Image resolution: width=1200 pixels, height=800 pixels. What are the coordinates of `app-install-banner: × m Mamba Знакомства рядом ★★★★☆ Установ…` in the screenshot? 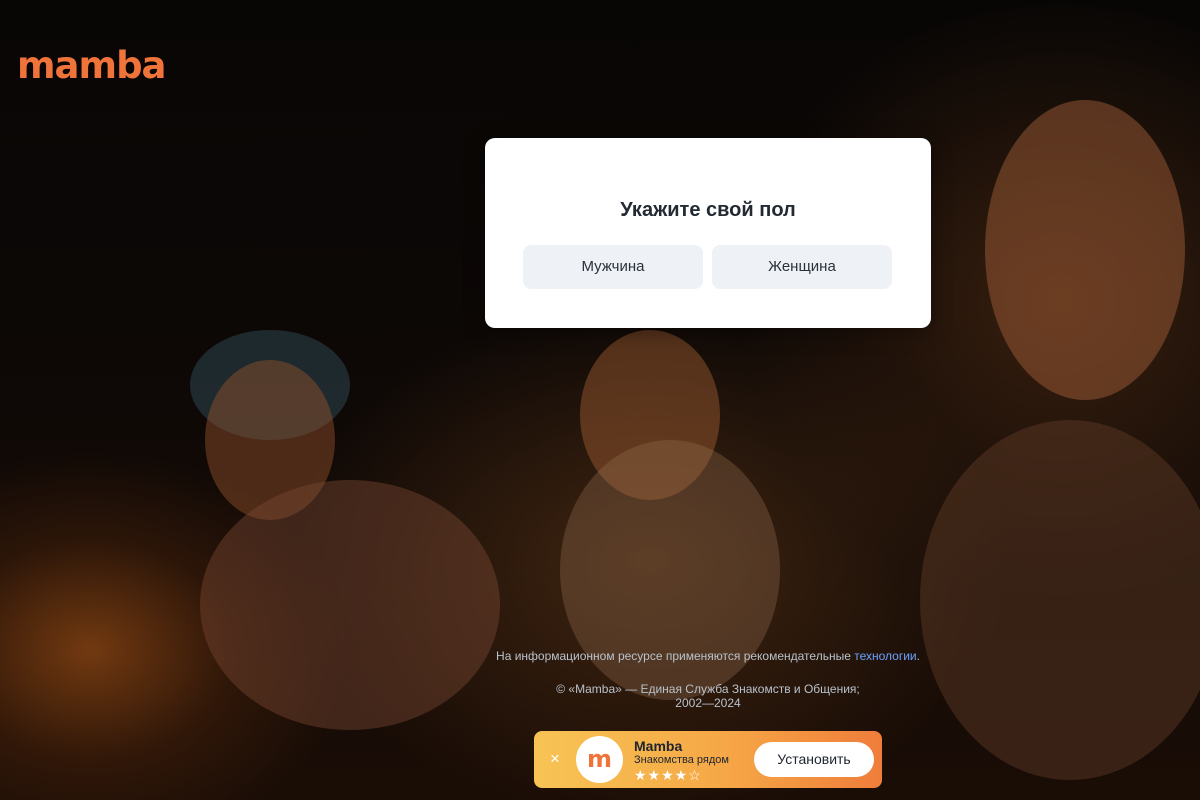 It's located at (708, 759).